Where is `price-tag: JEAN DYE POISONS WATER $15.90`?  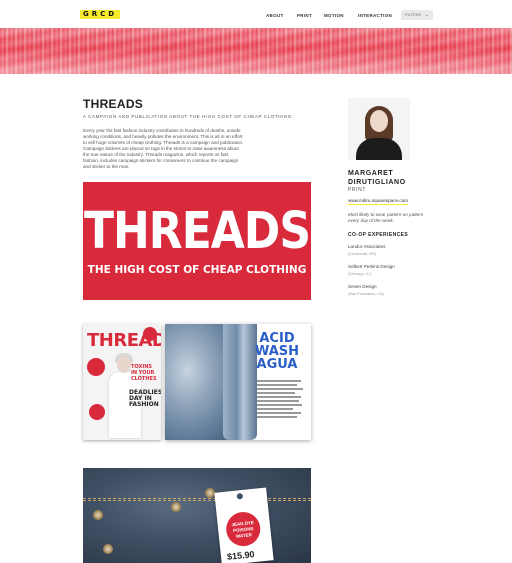
price-tag: JEAN DYE POISONS WATER $15.90 is located at coordinates (244, 525).